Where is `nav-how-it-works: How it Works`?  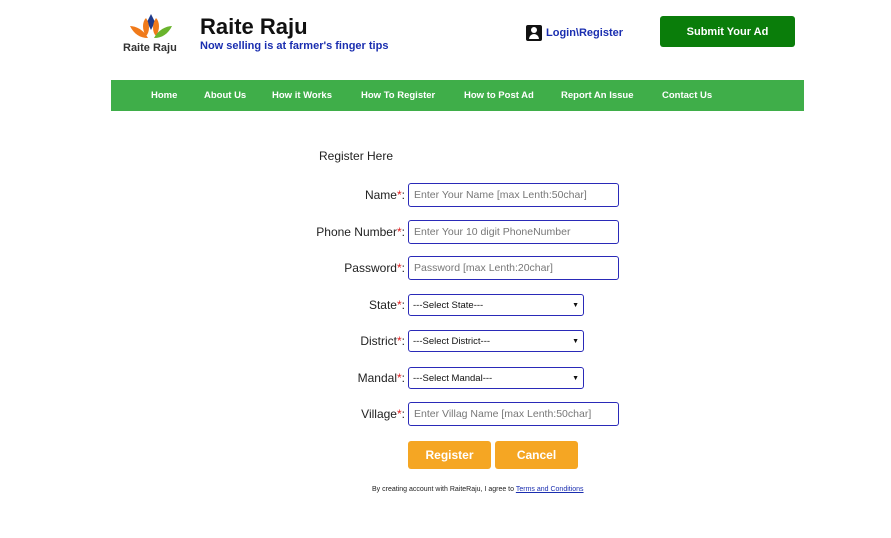
nav-how-it-works: How it Works is located at coordinates (302, 95).